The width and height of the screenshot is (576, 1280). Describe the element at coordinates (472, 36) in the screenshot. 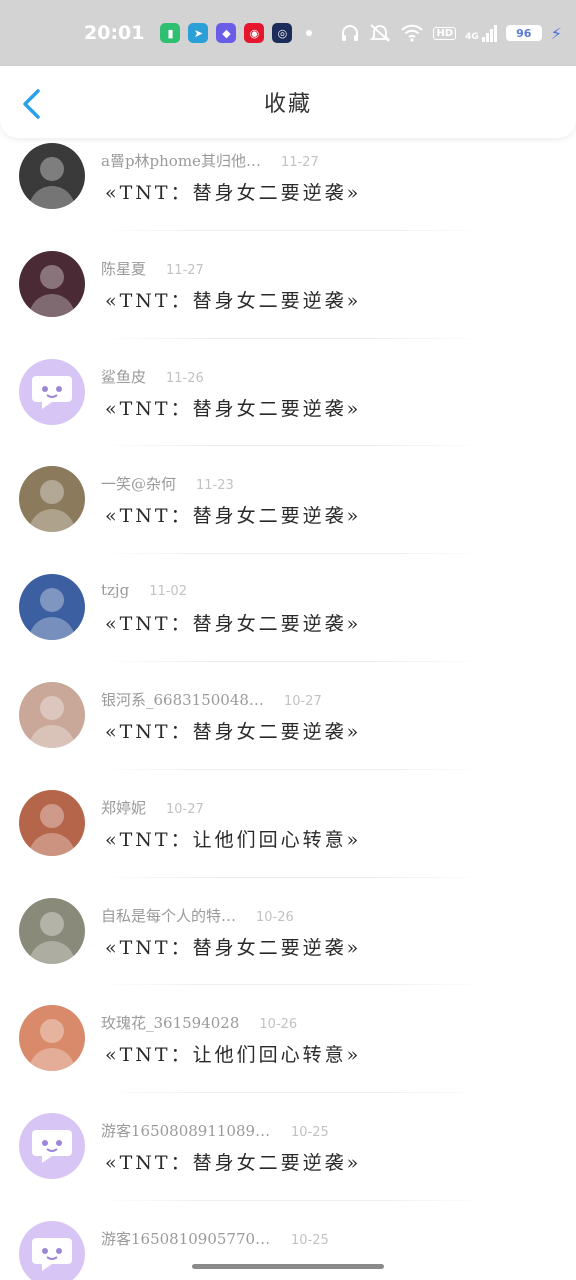

I see `network-type-label: 4G` at that location.